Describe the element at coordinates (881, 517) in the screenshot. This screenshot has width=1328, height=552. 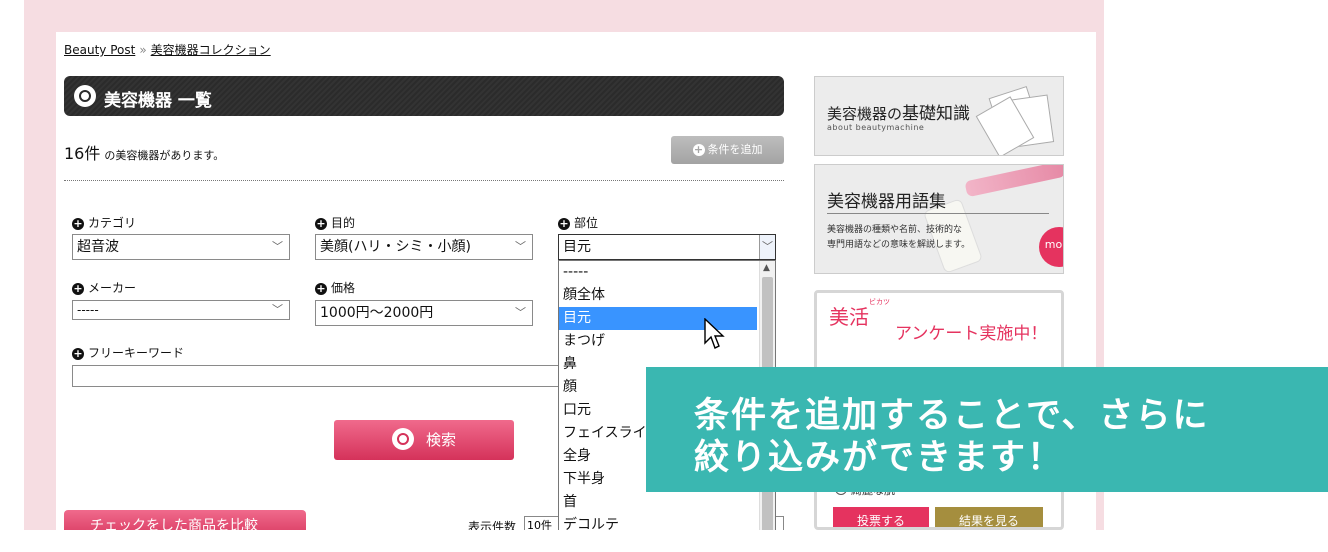
I see `vote-button: 投票する` at that location.